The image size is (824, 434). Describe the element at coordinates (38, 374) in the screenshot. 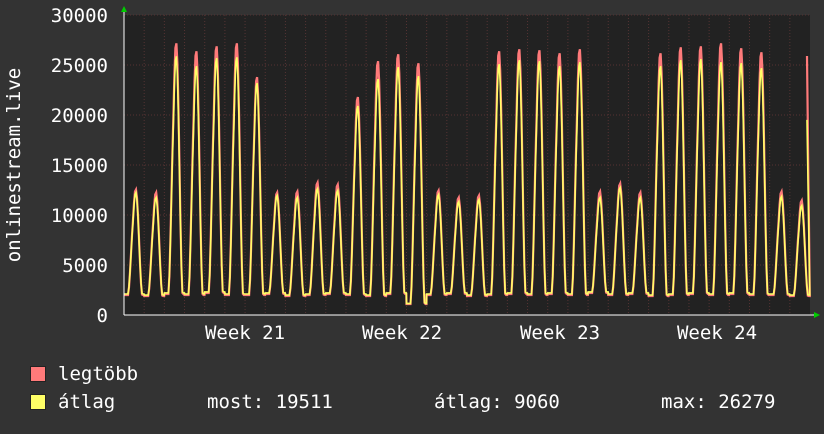

I see `legend-swatch-max` at that location.